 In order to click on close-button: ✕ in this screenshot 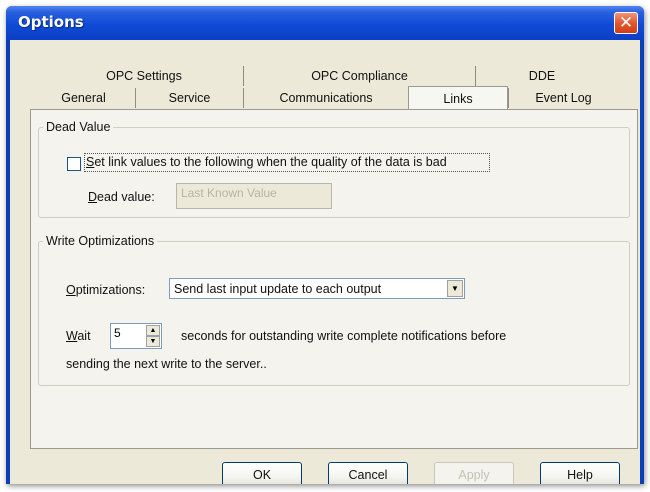, I will do `click(626, 23)`.